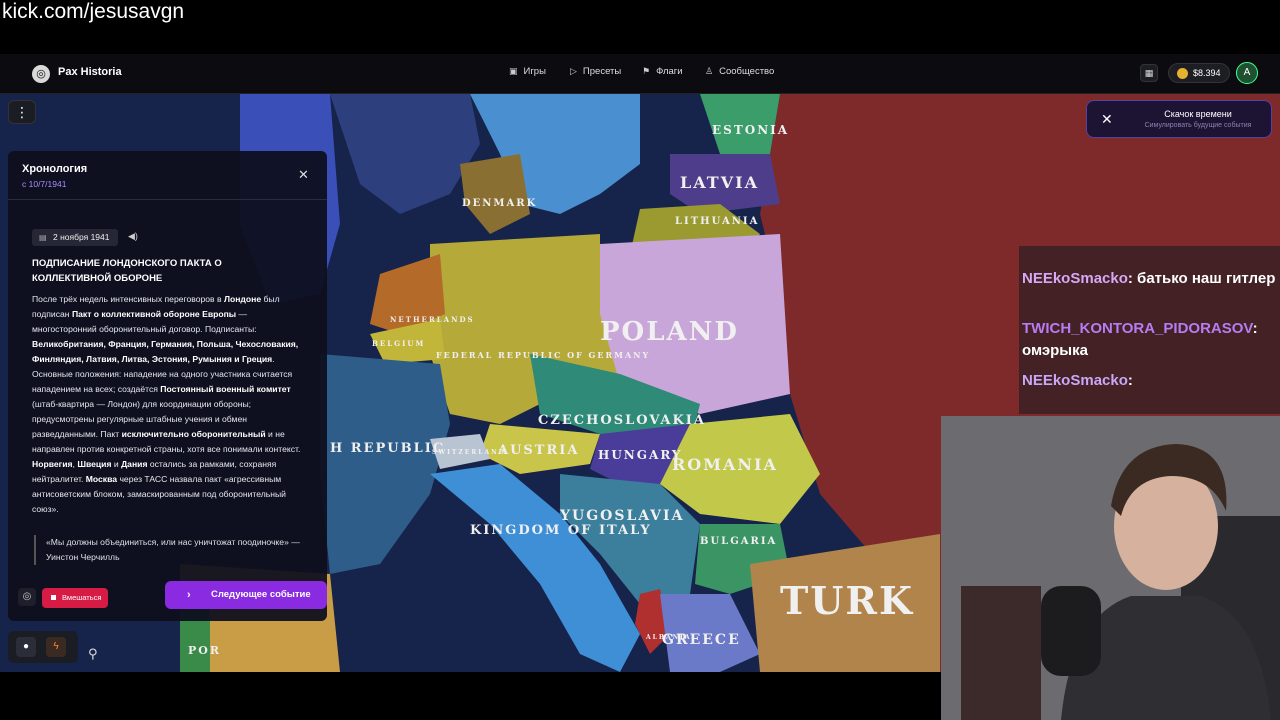 Image resolution: width=1280 pixels, height=720 pixels. I want to click on nav-flags-label: Флаги, so click(669, 71).